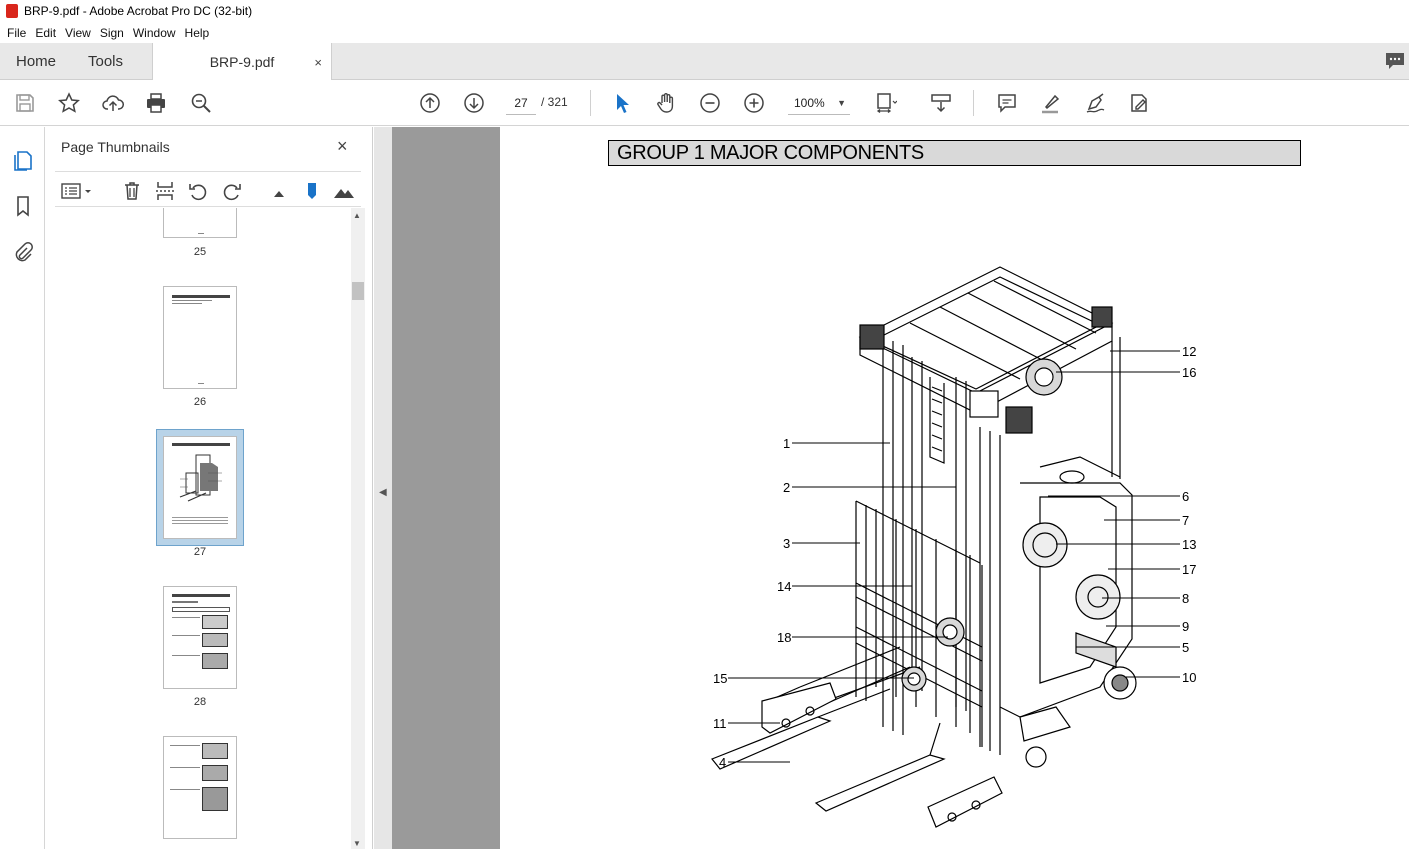  I want to click on panel-collapse-gutter: ◀, so click(383, 488).